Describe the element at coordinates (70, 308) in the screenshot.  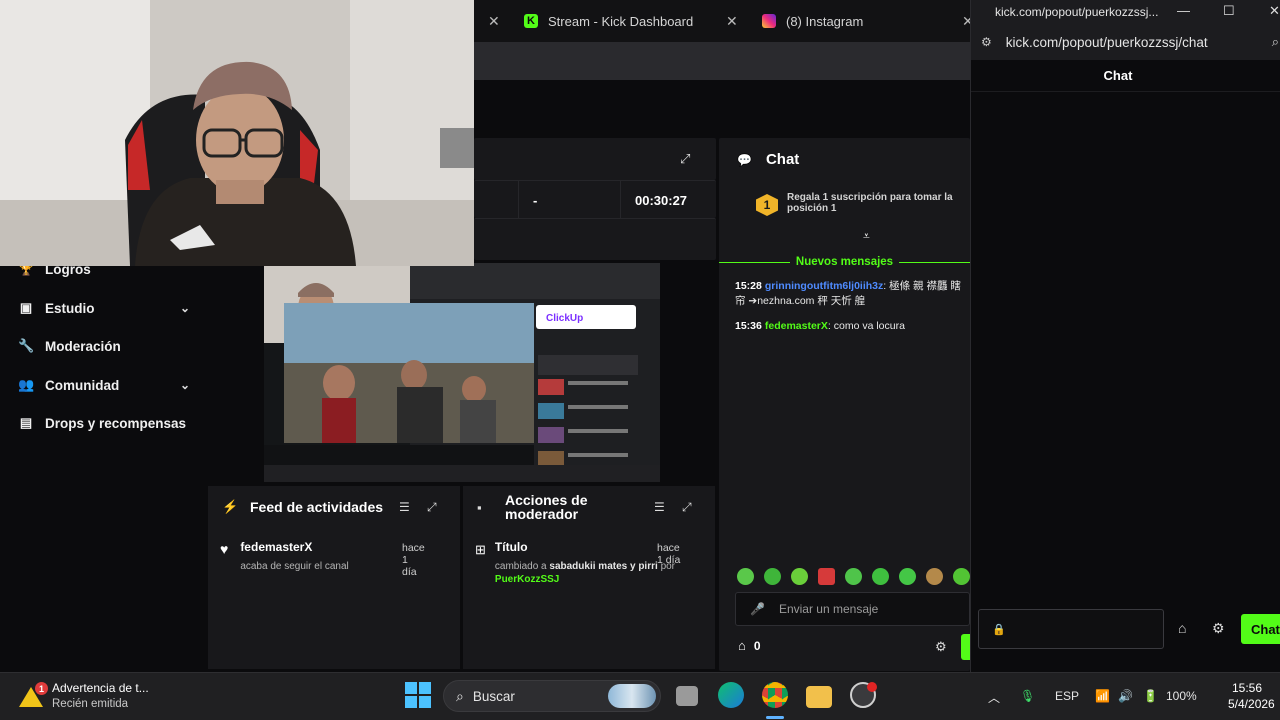
I see `sidebar-item-label: Estudio` at that location.